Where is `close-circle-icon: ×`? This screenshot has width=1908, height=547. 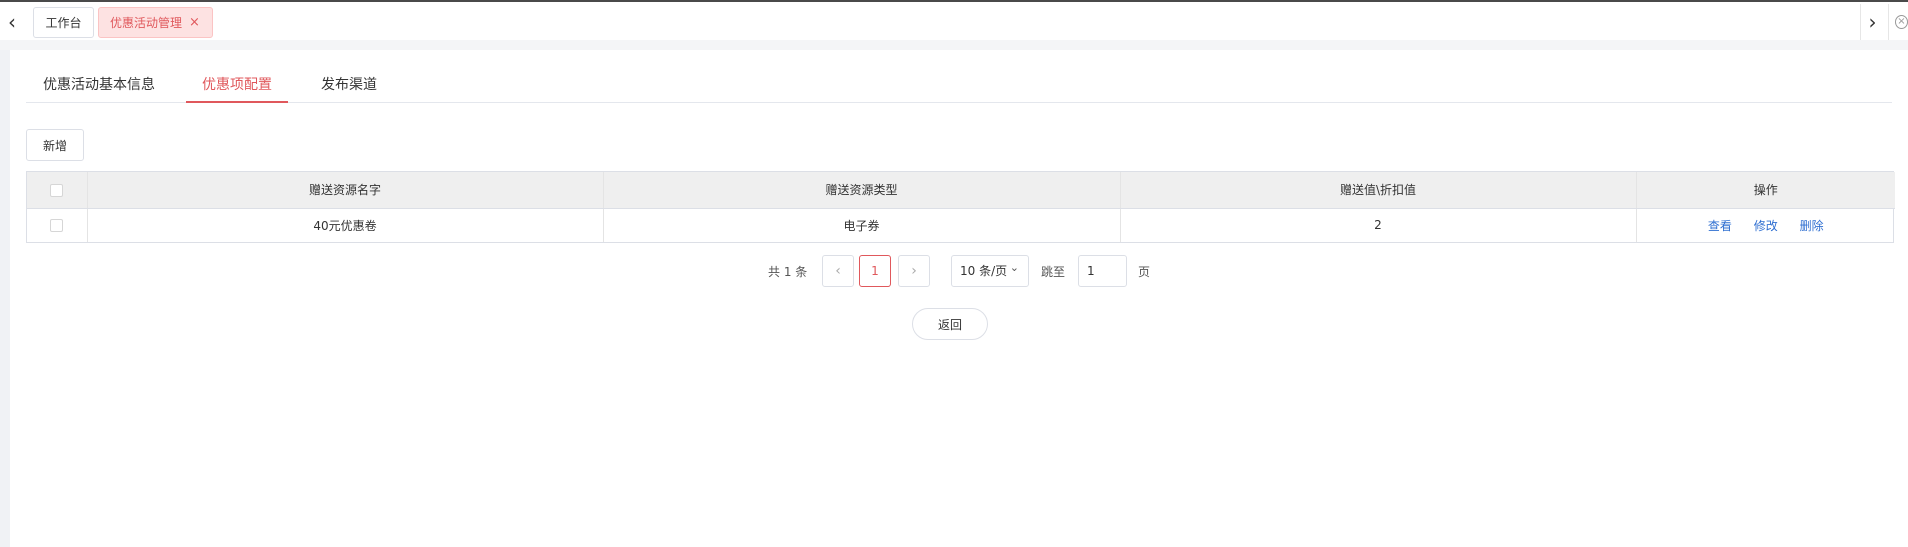 close-circle-icon: × is located at coordinates (1901, 22).